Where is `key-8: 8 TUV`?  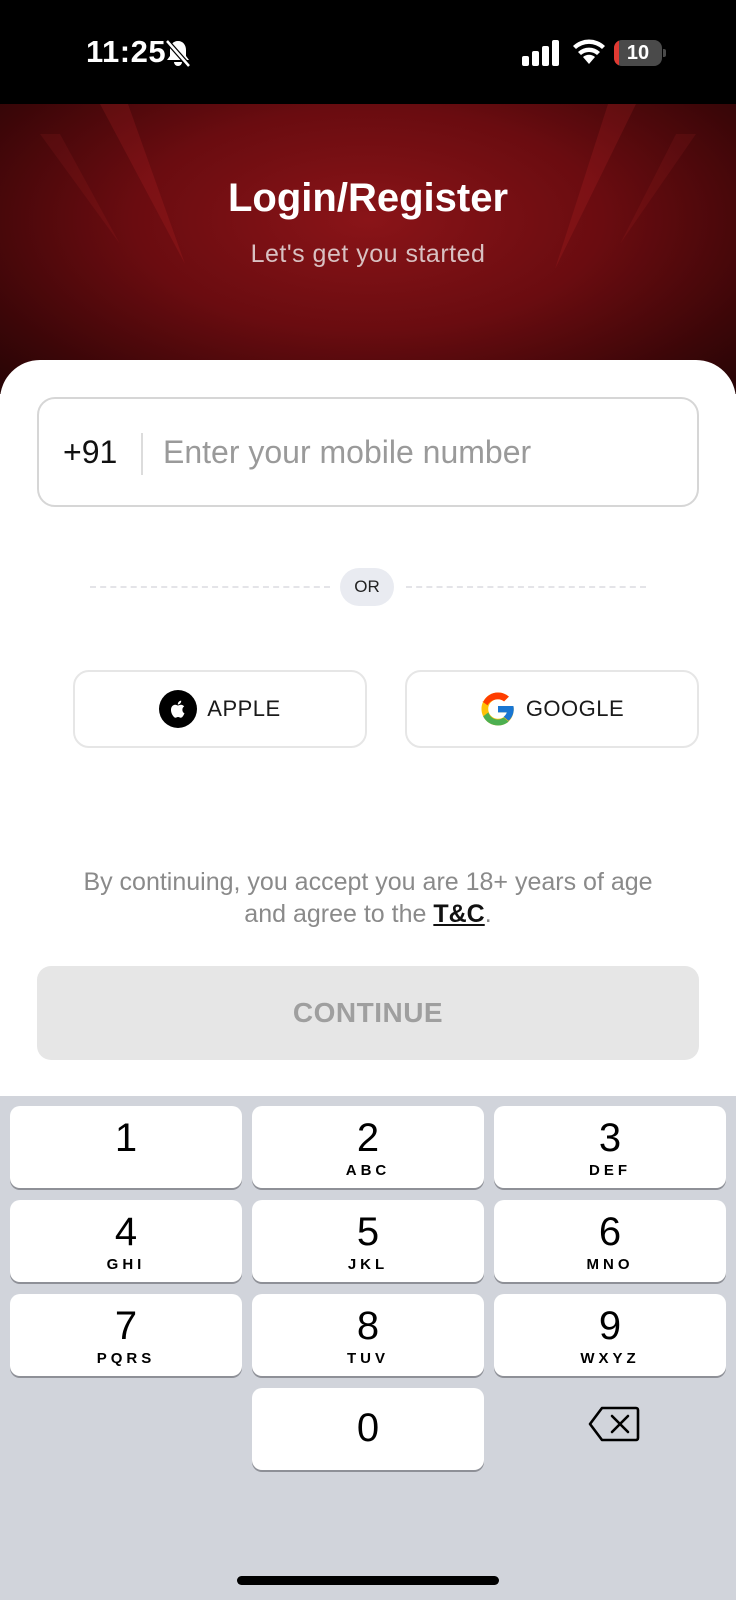 key-8: 8 TUV is located at coordinates (368, 1335).